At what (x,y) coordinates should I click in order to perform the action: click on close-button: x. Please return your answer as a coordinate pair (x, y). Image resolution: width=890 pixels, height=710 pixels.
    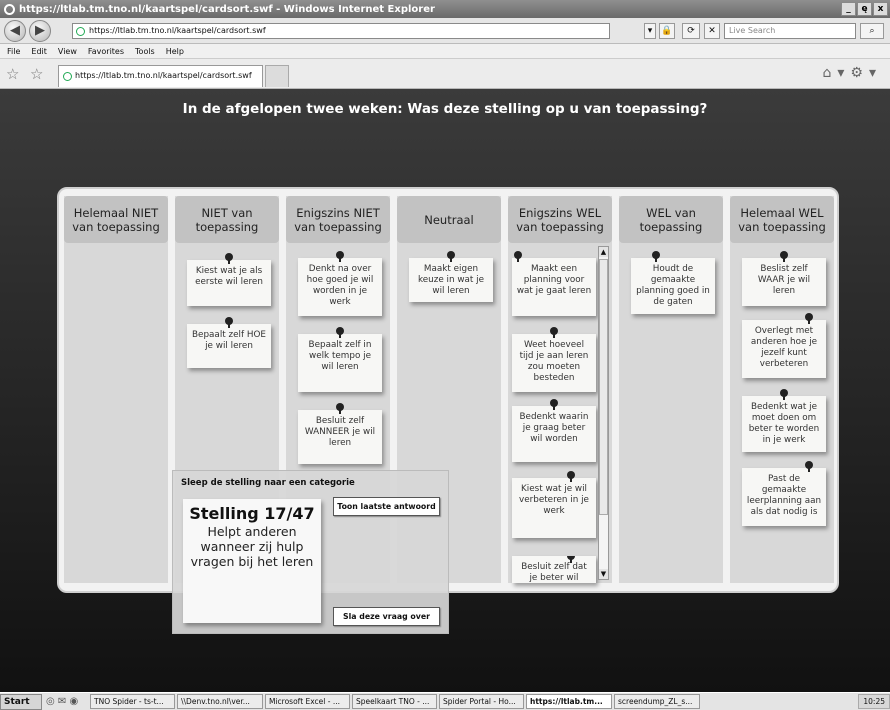
    Looking at the image, I should click on (880, 9).